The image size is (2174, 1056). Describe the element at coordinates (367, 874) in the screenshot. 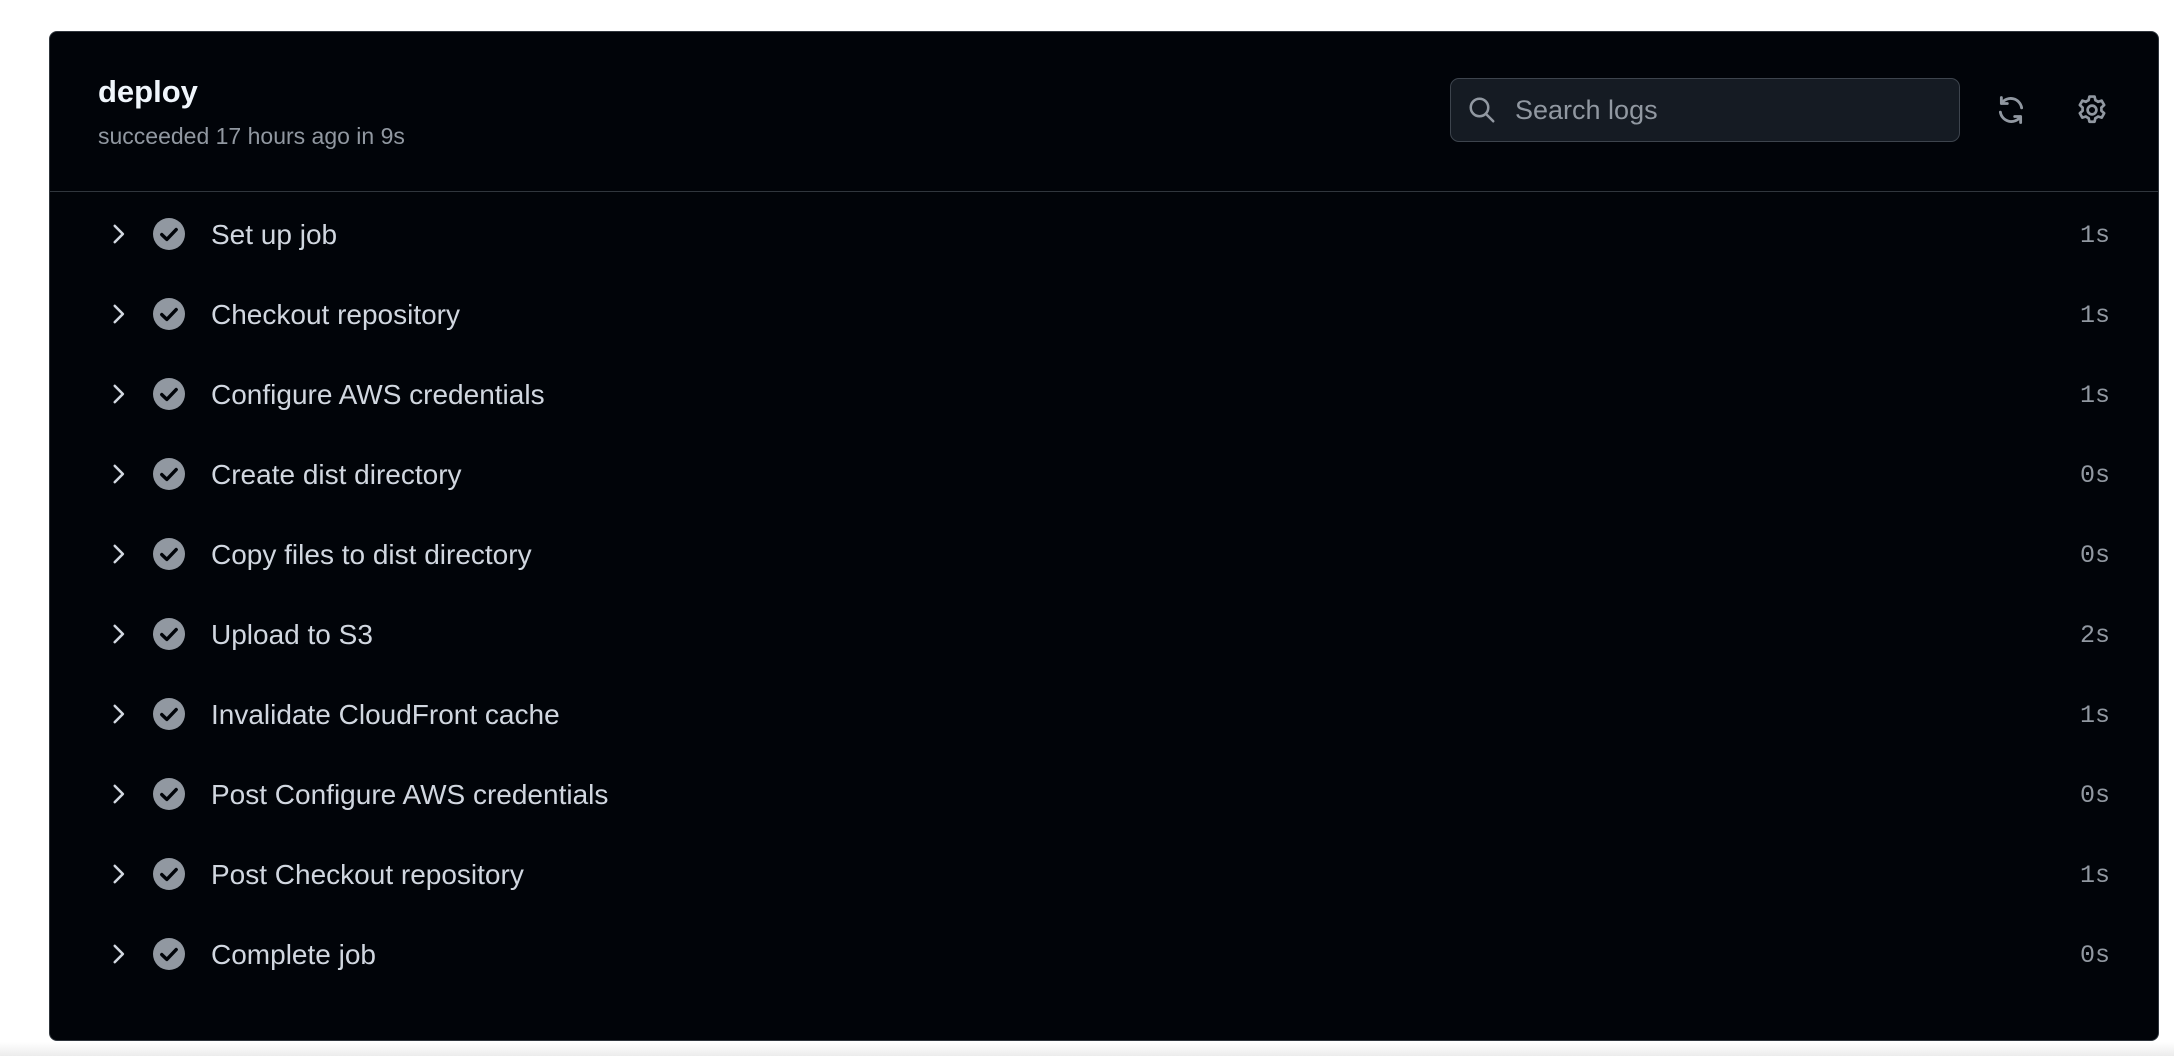

I see `step-name: Post Checkout repository` at that location.